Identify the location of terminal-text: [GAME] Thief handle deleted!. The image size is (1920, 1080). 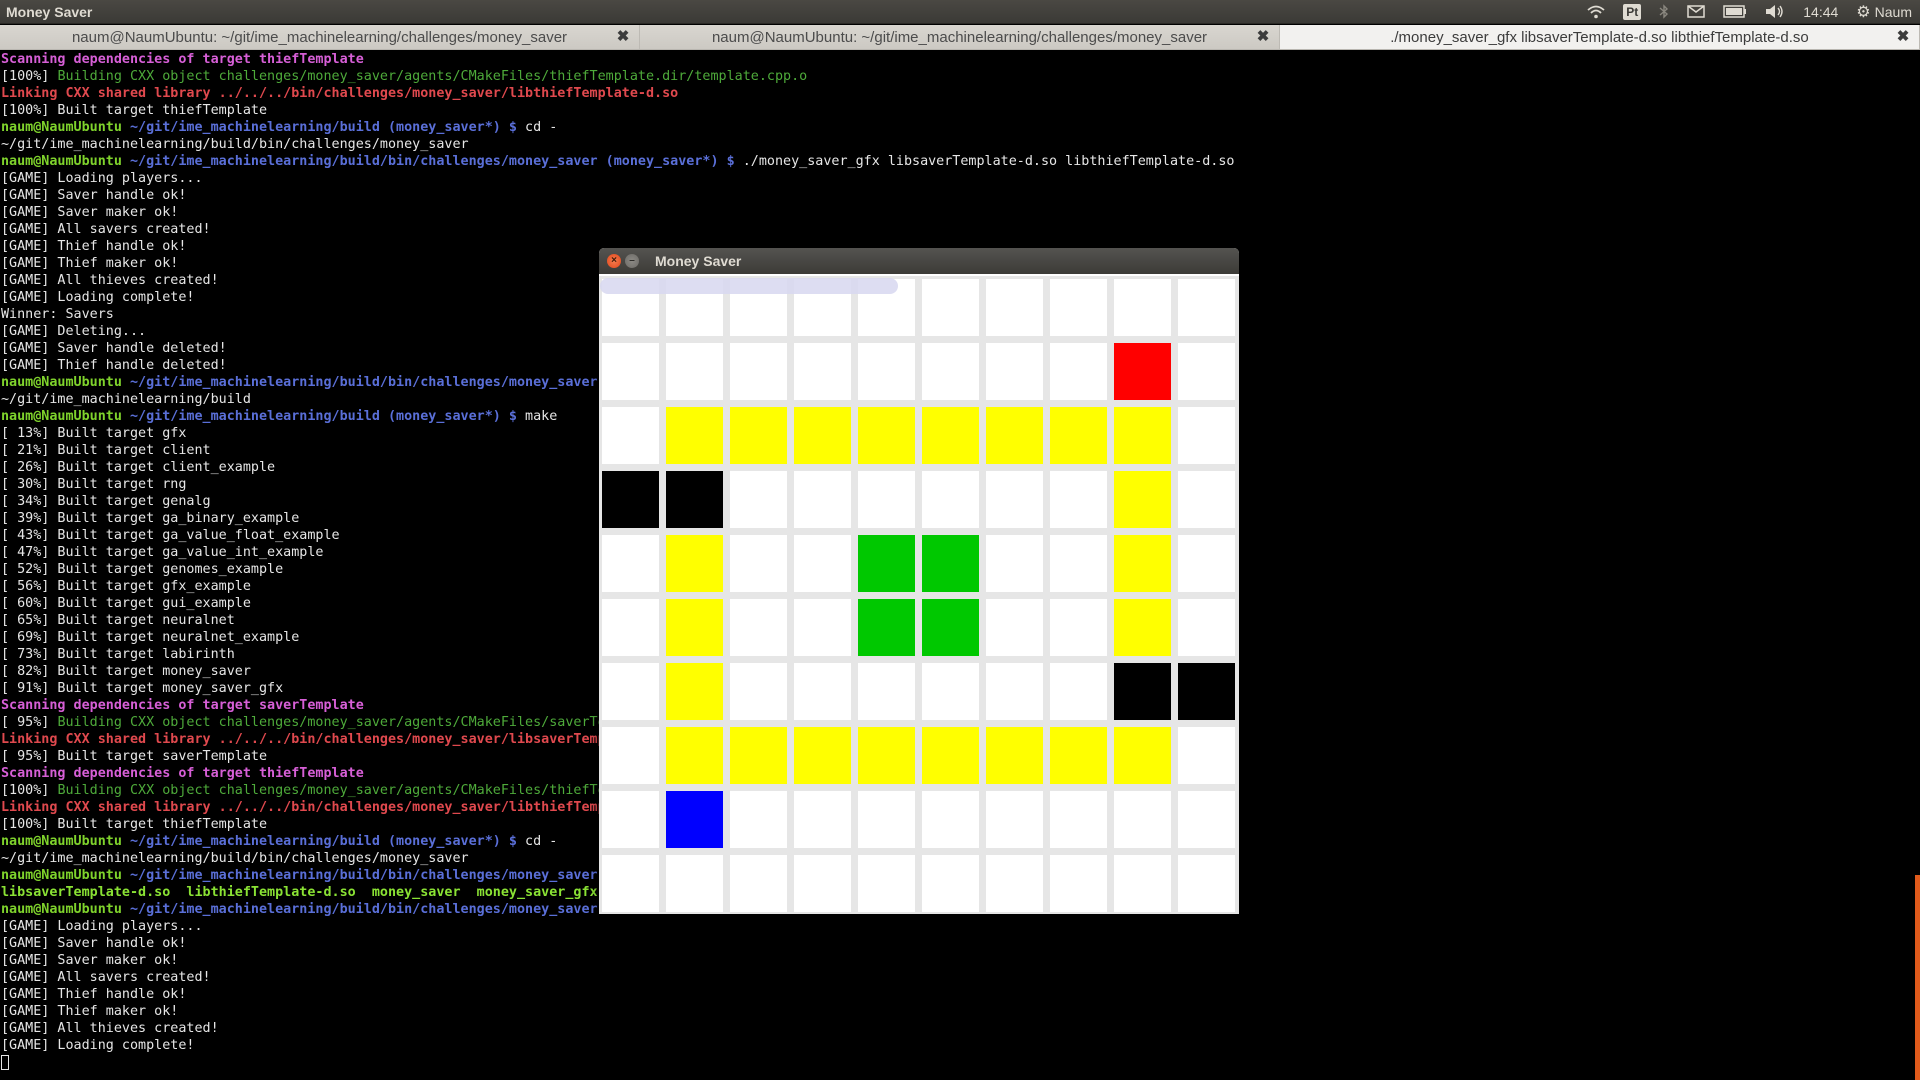
(114, 365).